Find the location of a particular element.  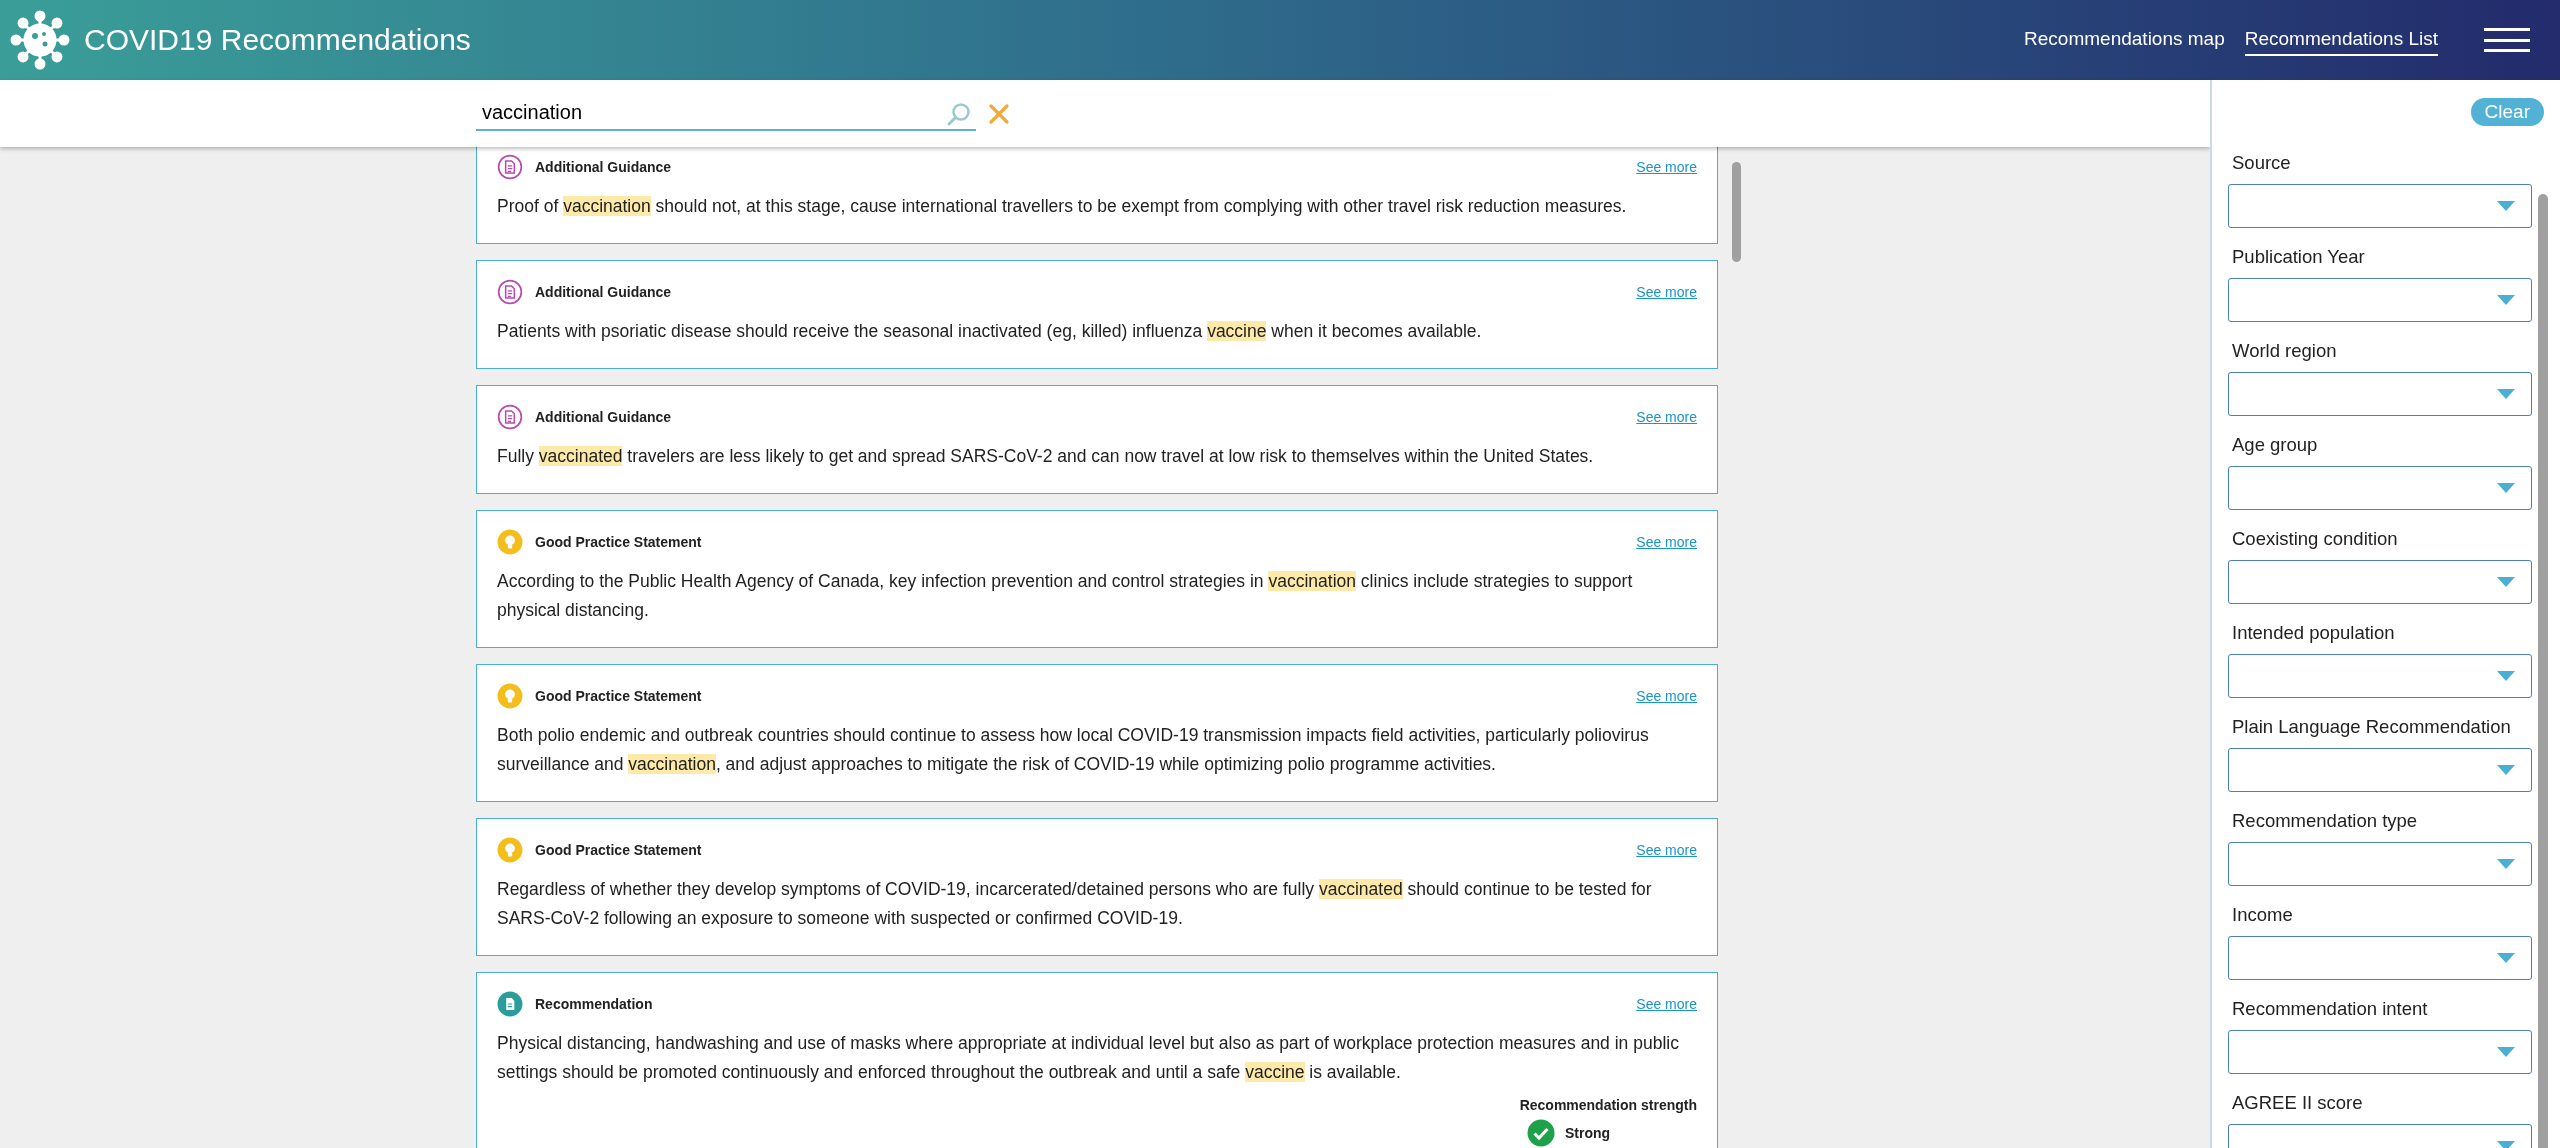

filter-label: Plain Language Recommendation is located at coordinates (2372, 727).